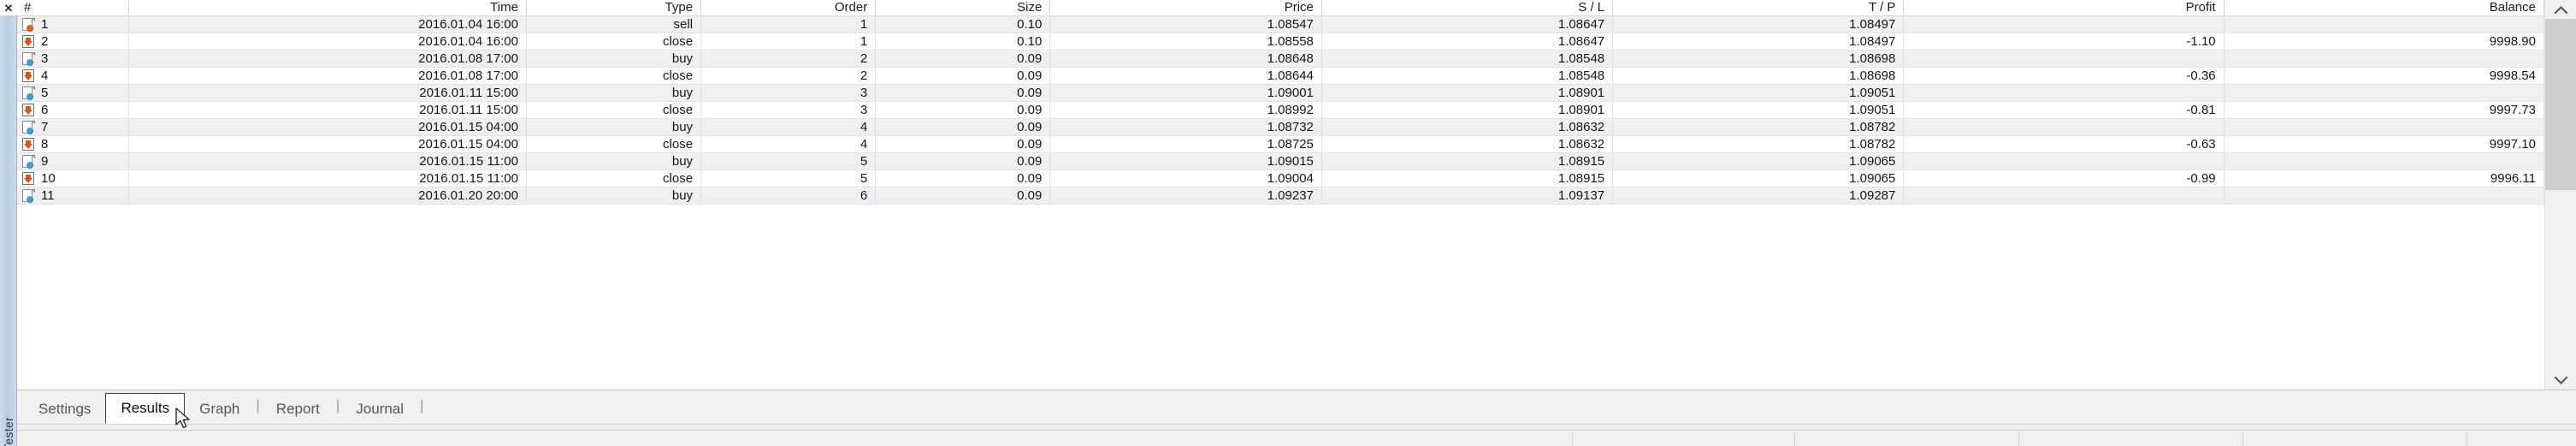 The image size is (2576, 446). Describe the element at coordinates (1185, 42) in the screenshot. I see `cell-price: 1.08558` at that location.